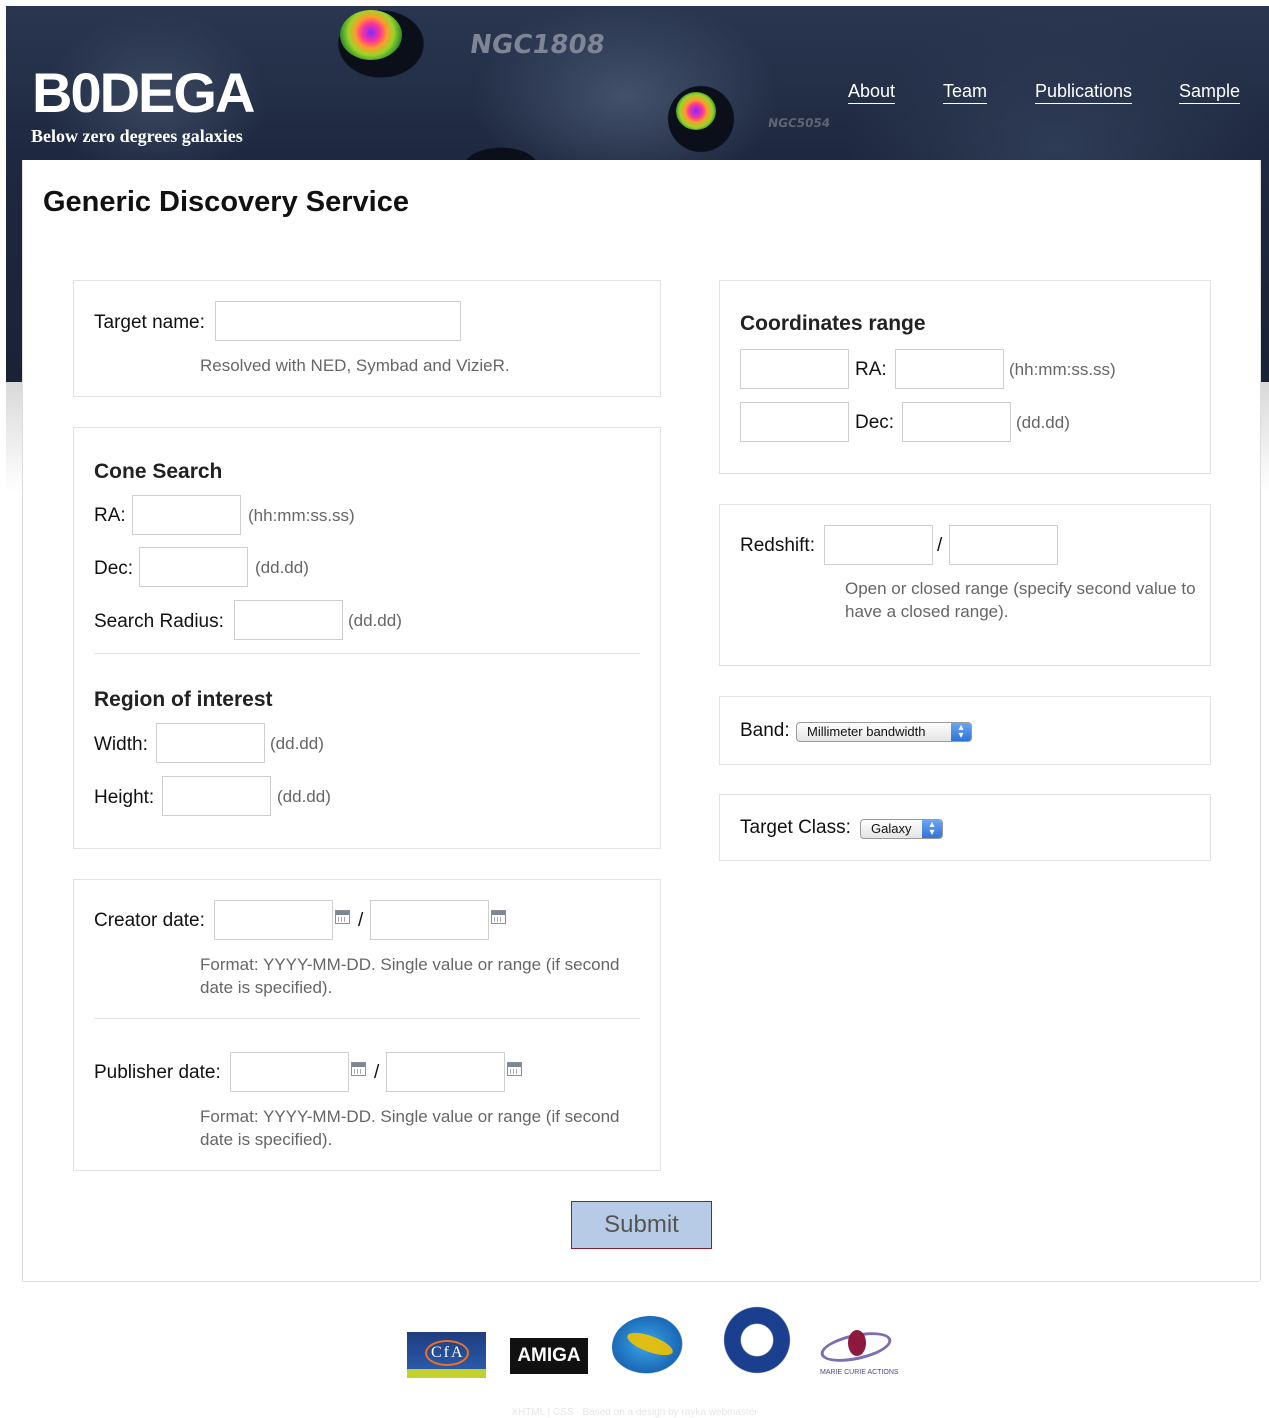 This screenshot has width=1269, height=1418. I want to click on coordinates-range-heading: Coordinates range, so click(833, 323).